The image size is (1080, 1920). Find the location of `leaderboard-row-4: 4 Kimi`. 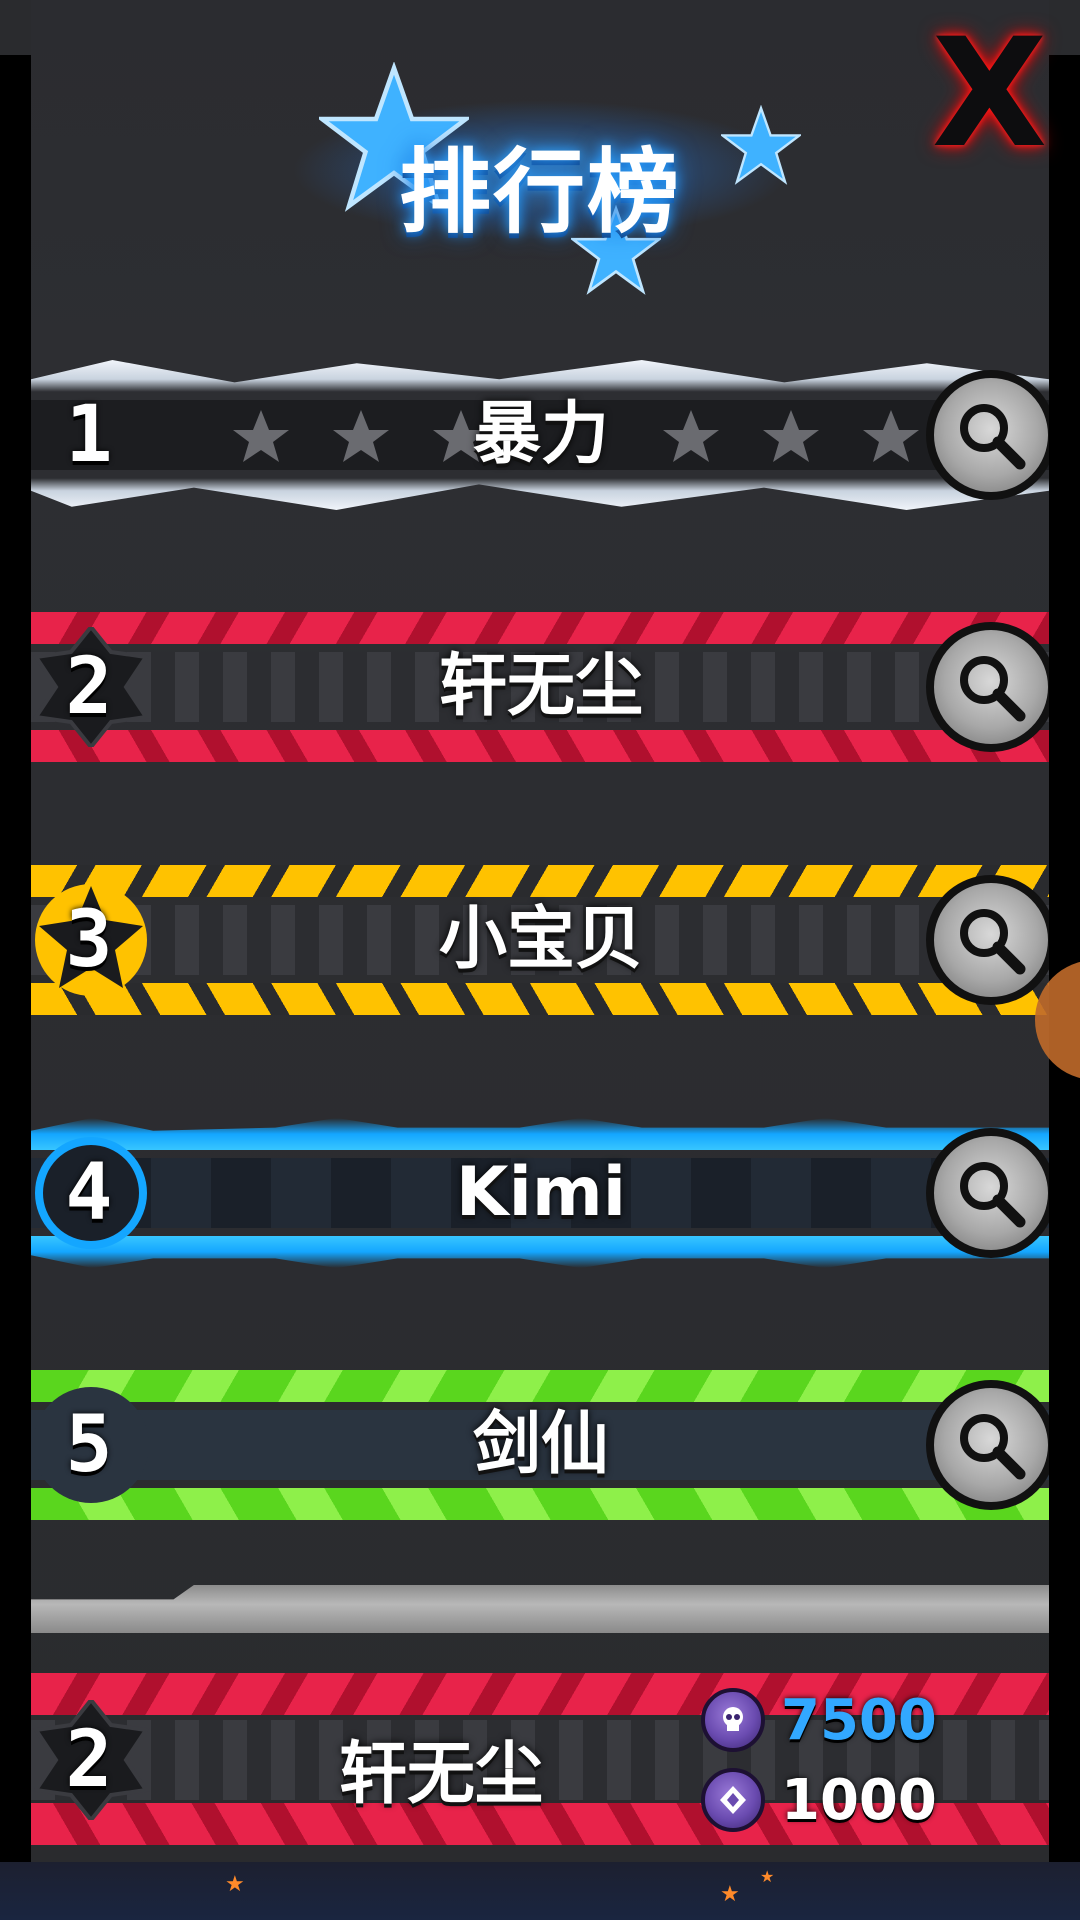

leaderboard-row-4: 4 Kimi is located at coordinates (540, 1193).